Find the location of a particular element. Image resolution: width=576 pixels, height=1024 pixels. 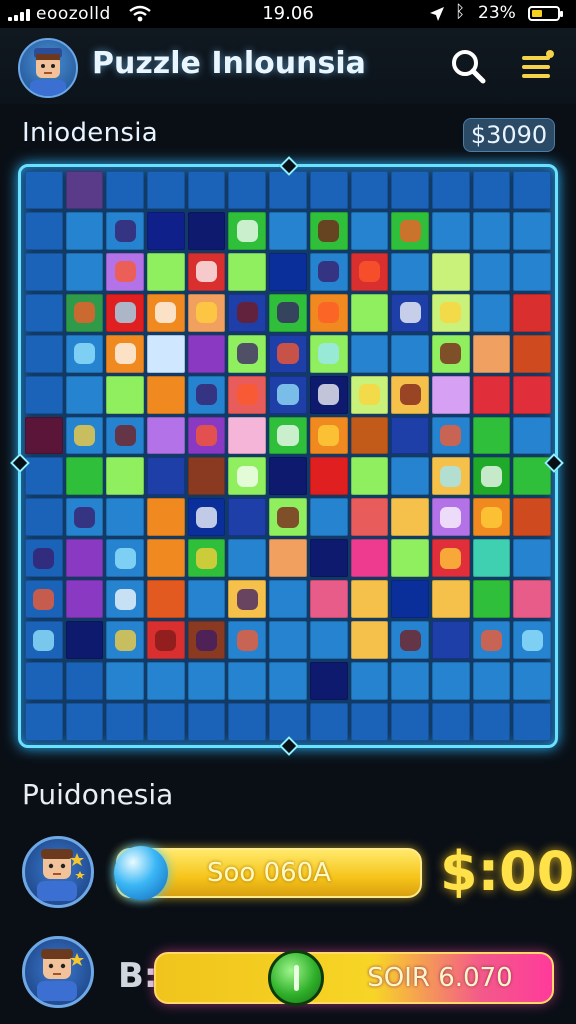

player1-avatar is located at coordinates (58, 872).